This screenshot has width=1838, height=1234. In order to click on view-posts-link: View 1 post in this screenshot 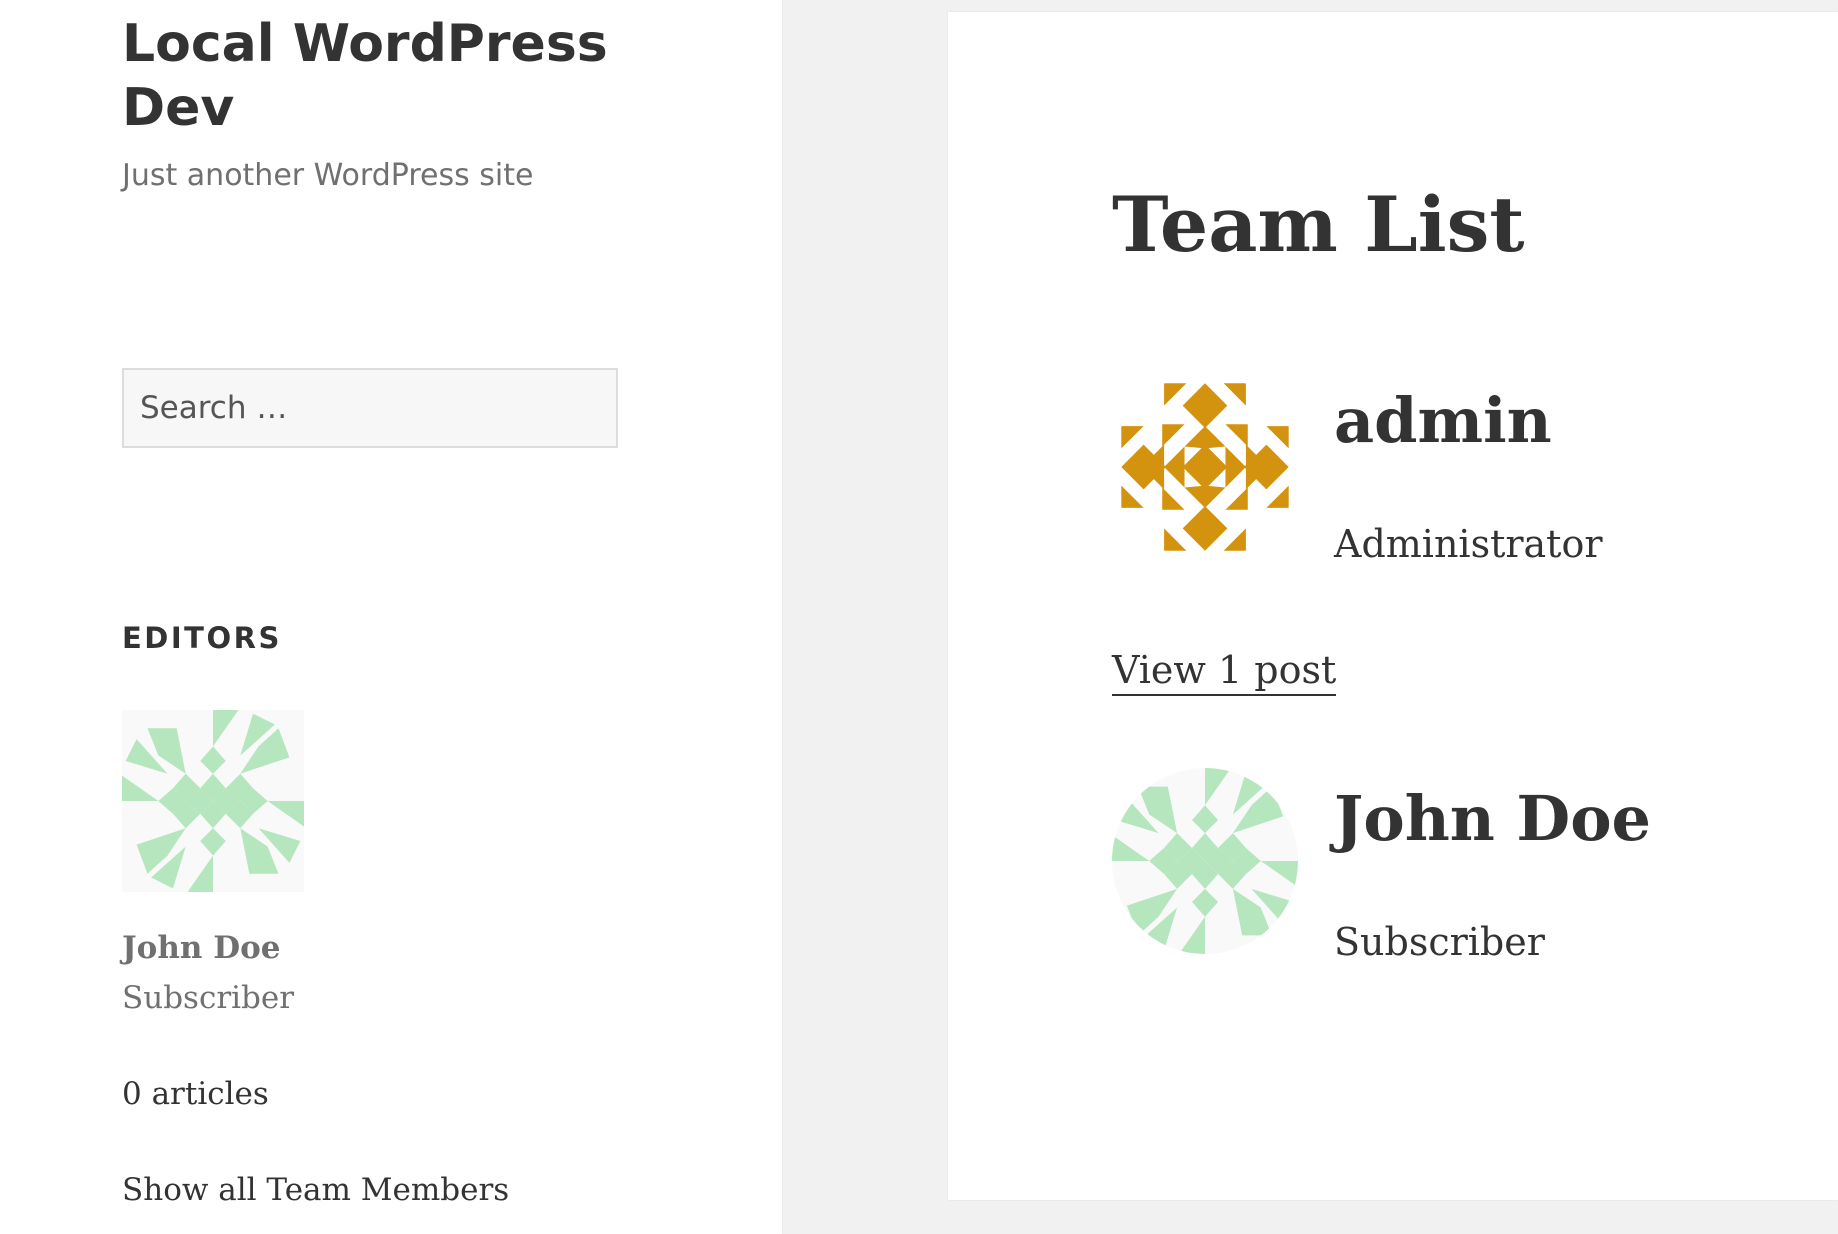, I will do `click(1224, 672)`.